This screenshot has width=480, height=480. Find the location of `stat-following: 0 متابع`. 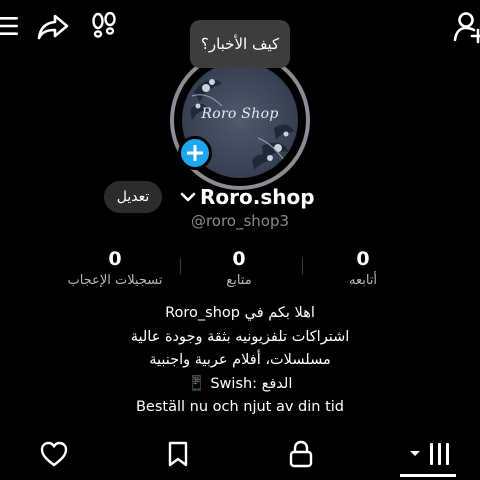

stat-following: 0 متابع is located at coordinates (239, 268).